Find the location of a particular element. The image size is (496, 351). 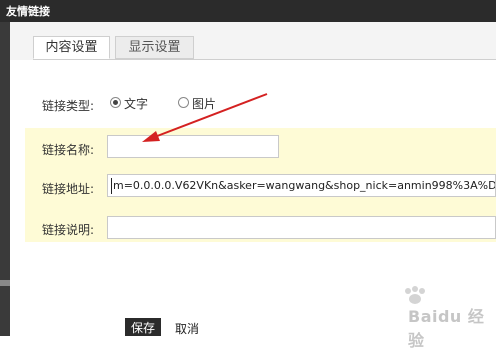

baidu-watermark: Baidu 经验 is located at coordinates (445, 317).